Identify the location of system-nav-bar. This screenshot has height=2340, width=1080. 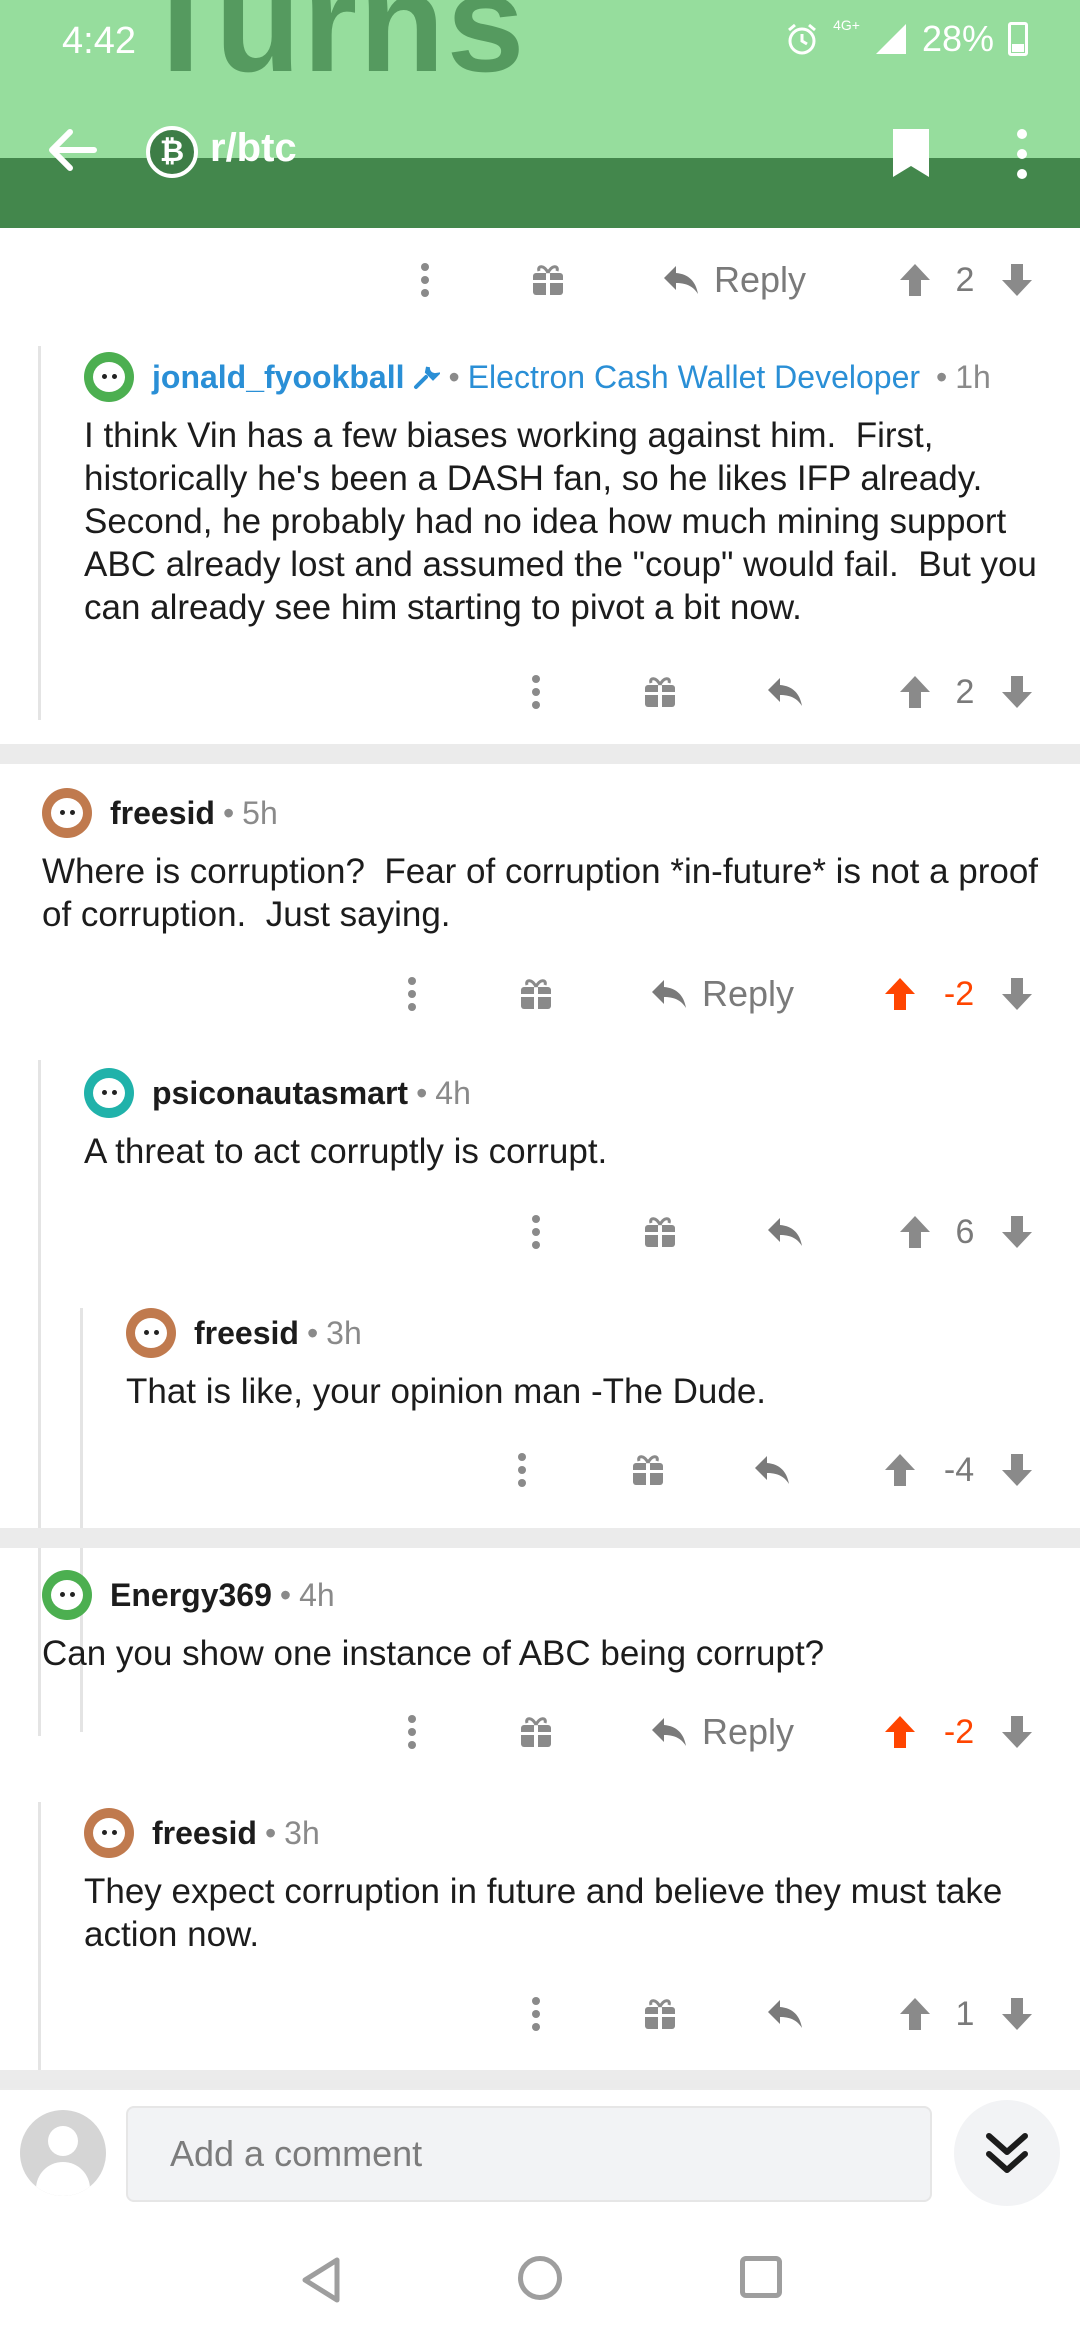
(540, 2279).